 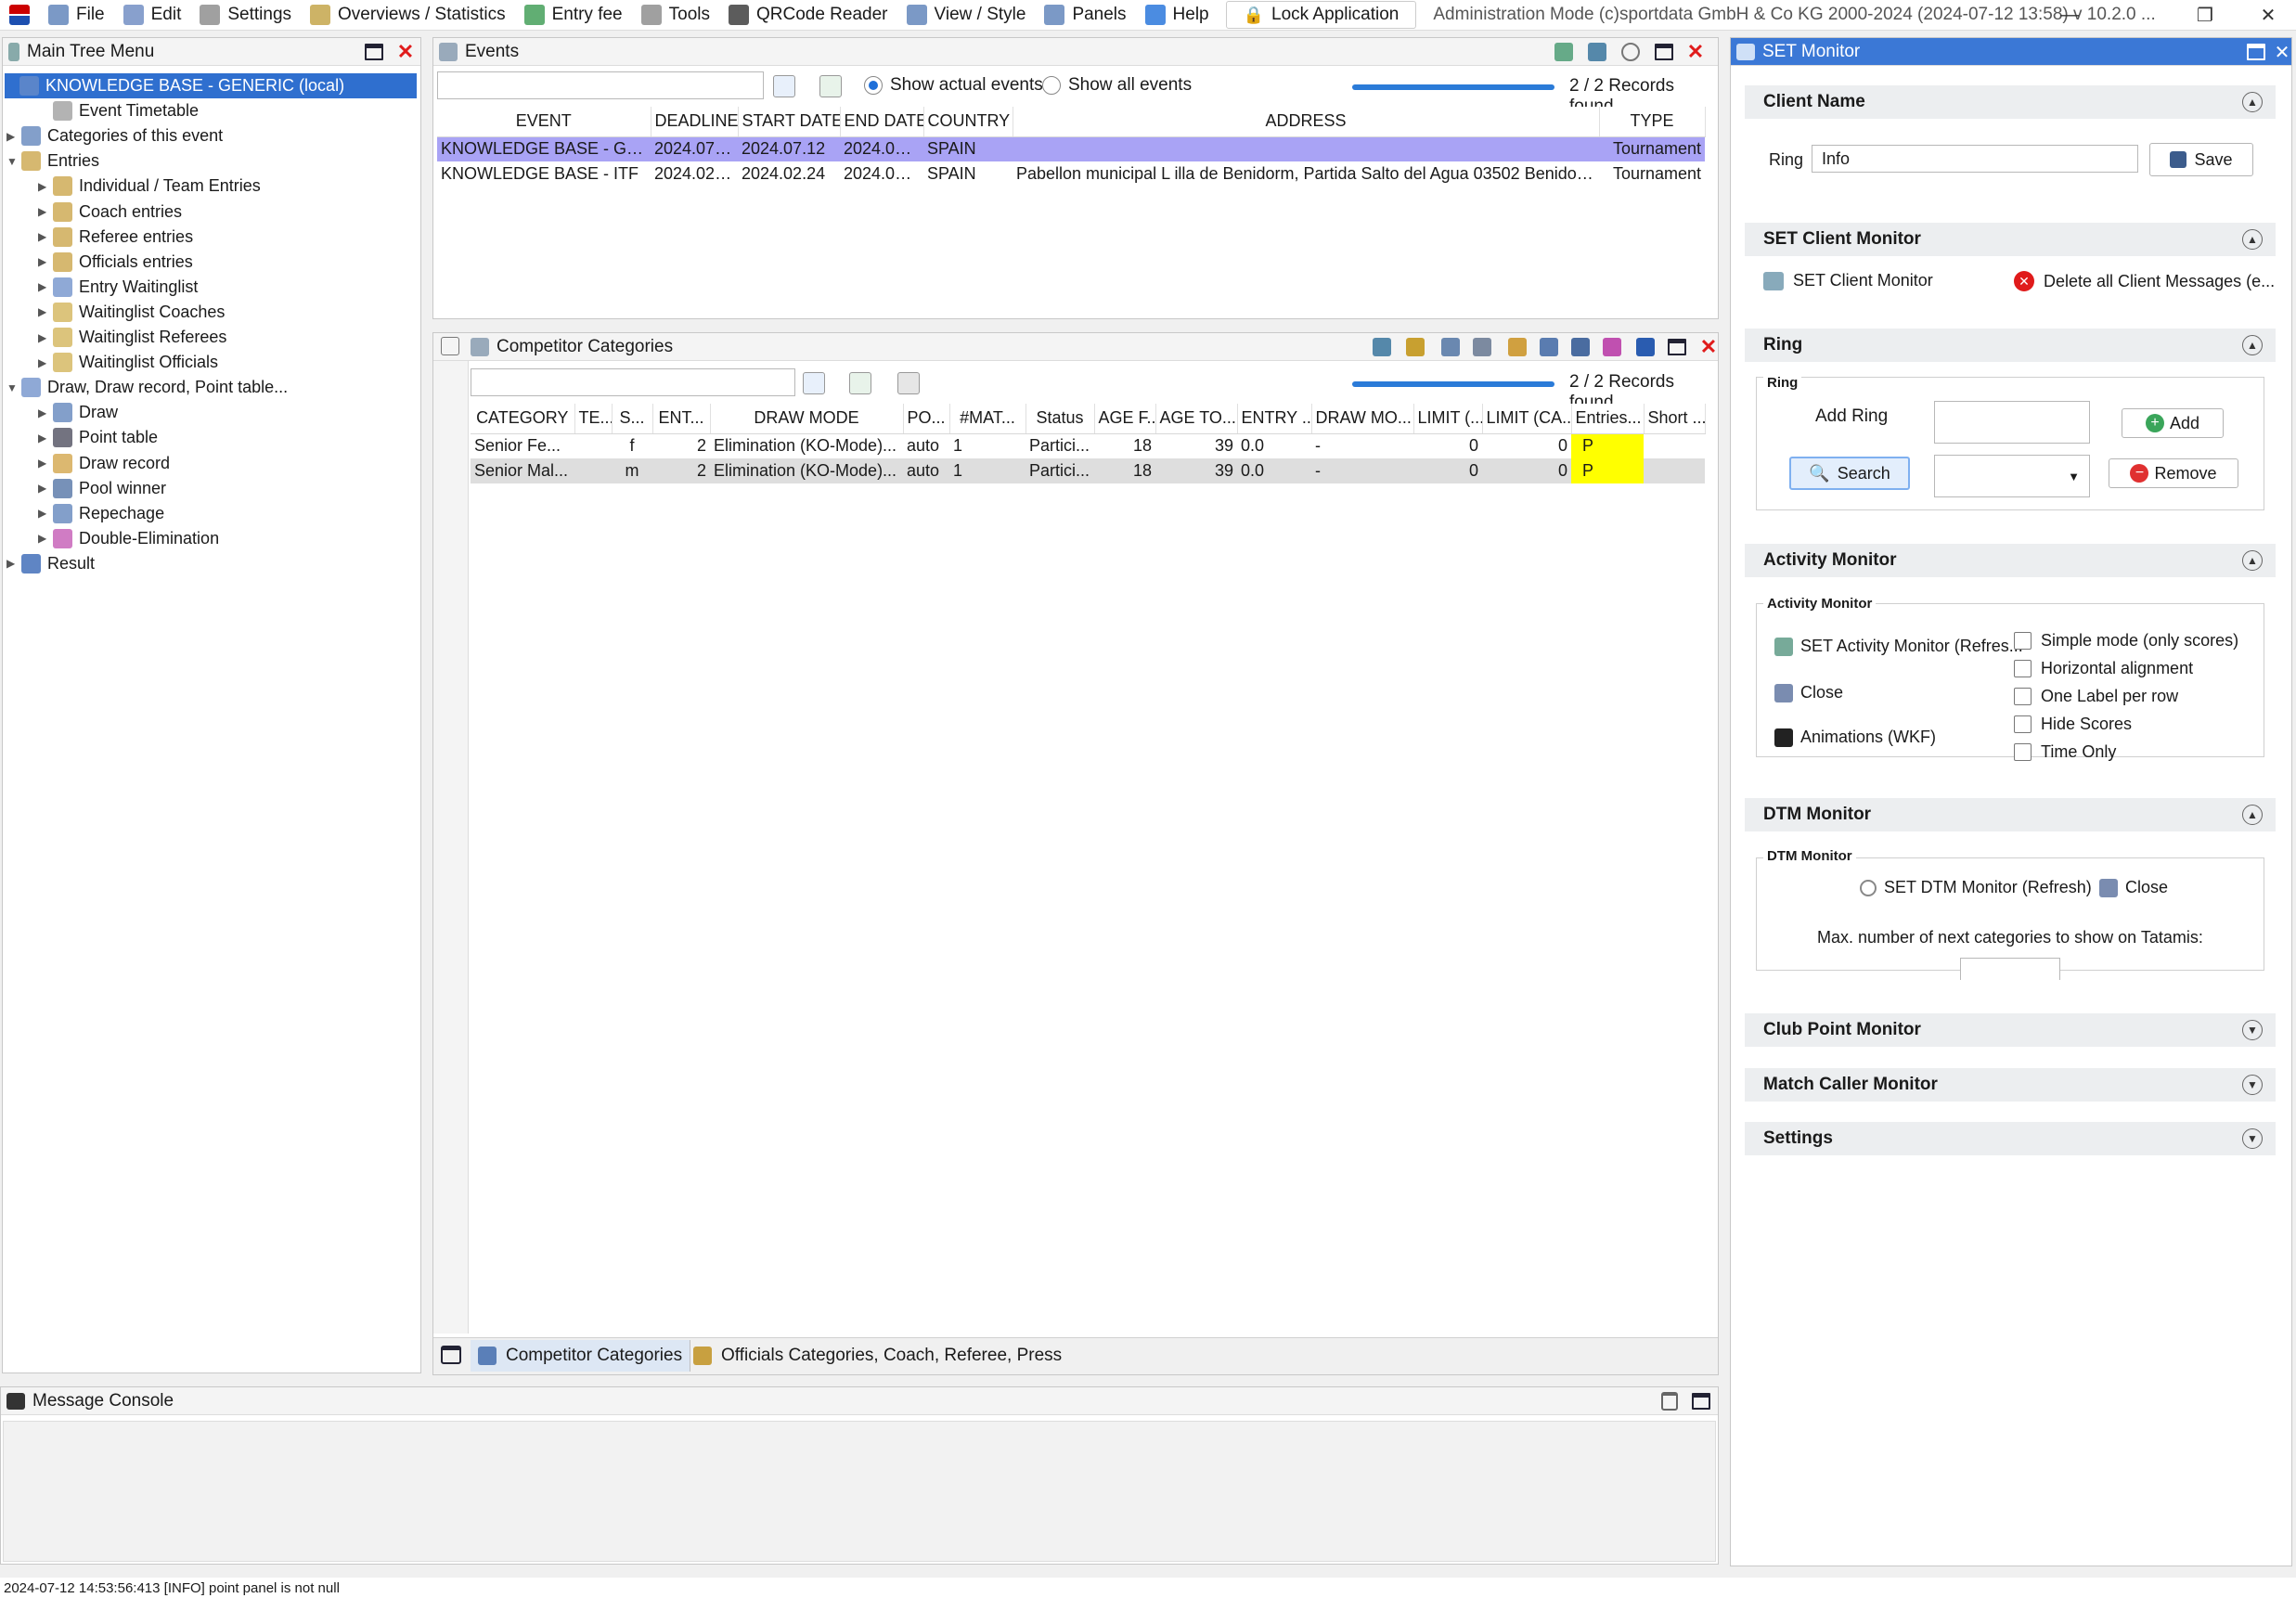 I want to click on tree-item: ▶ Draw, so click(x=78, y=413).